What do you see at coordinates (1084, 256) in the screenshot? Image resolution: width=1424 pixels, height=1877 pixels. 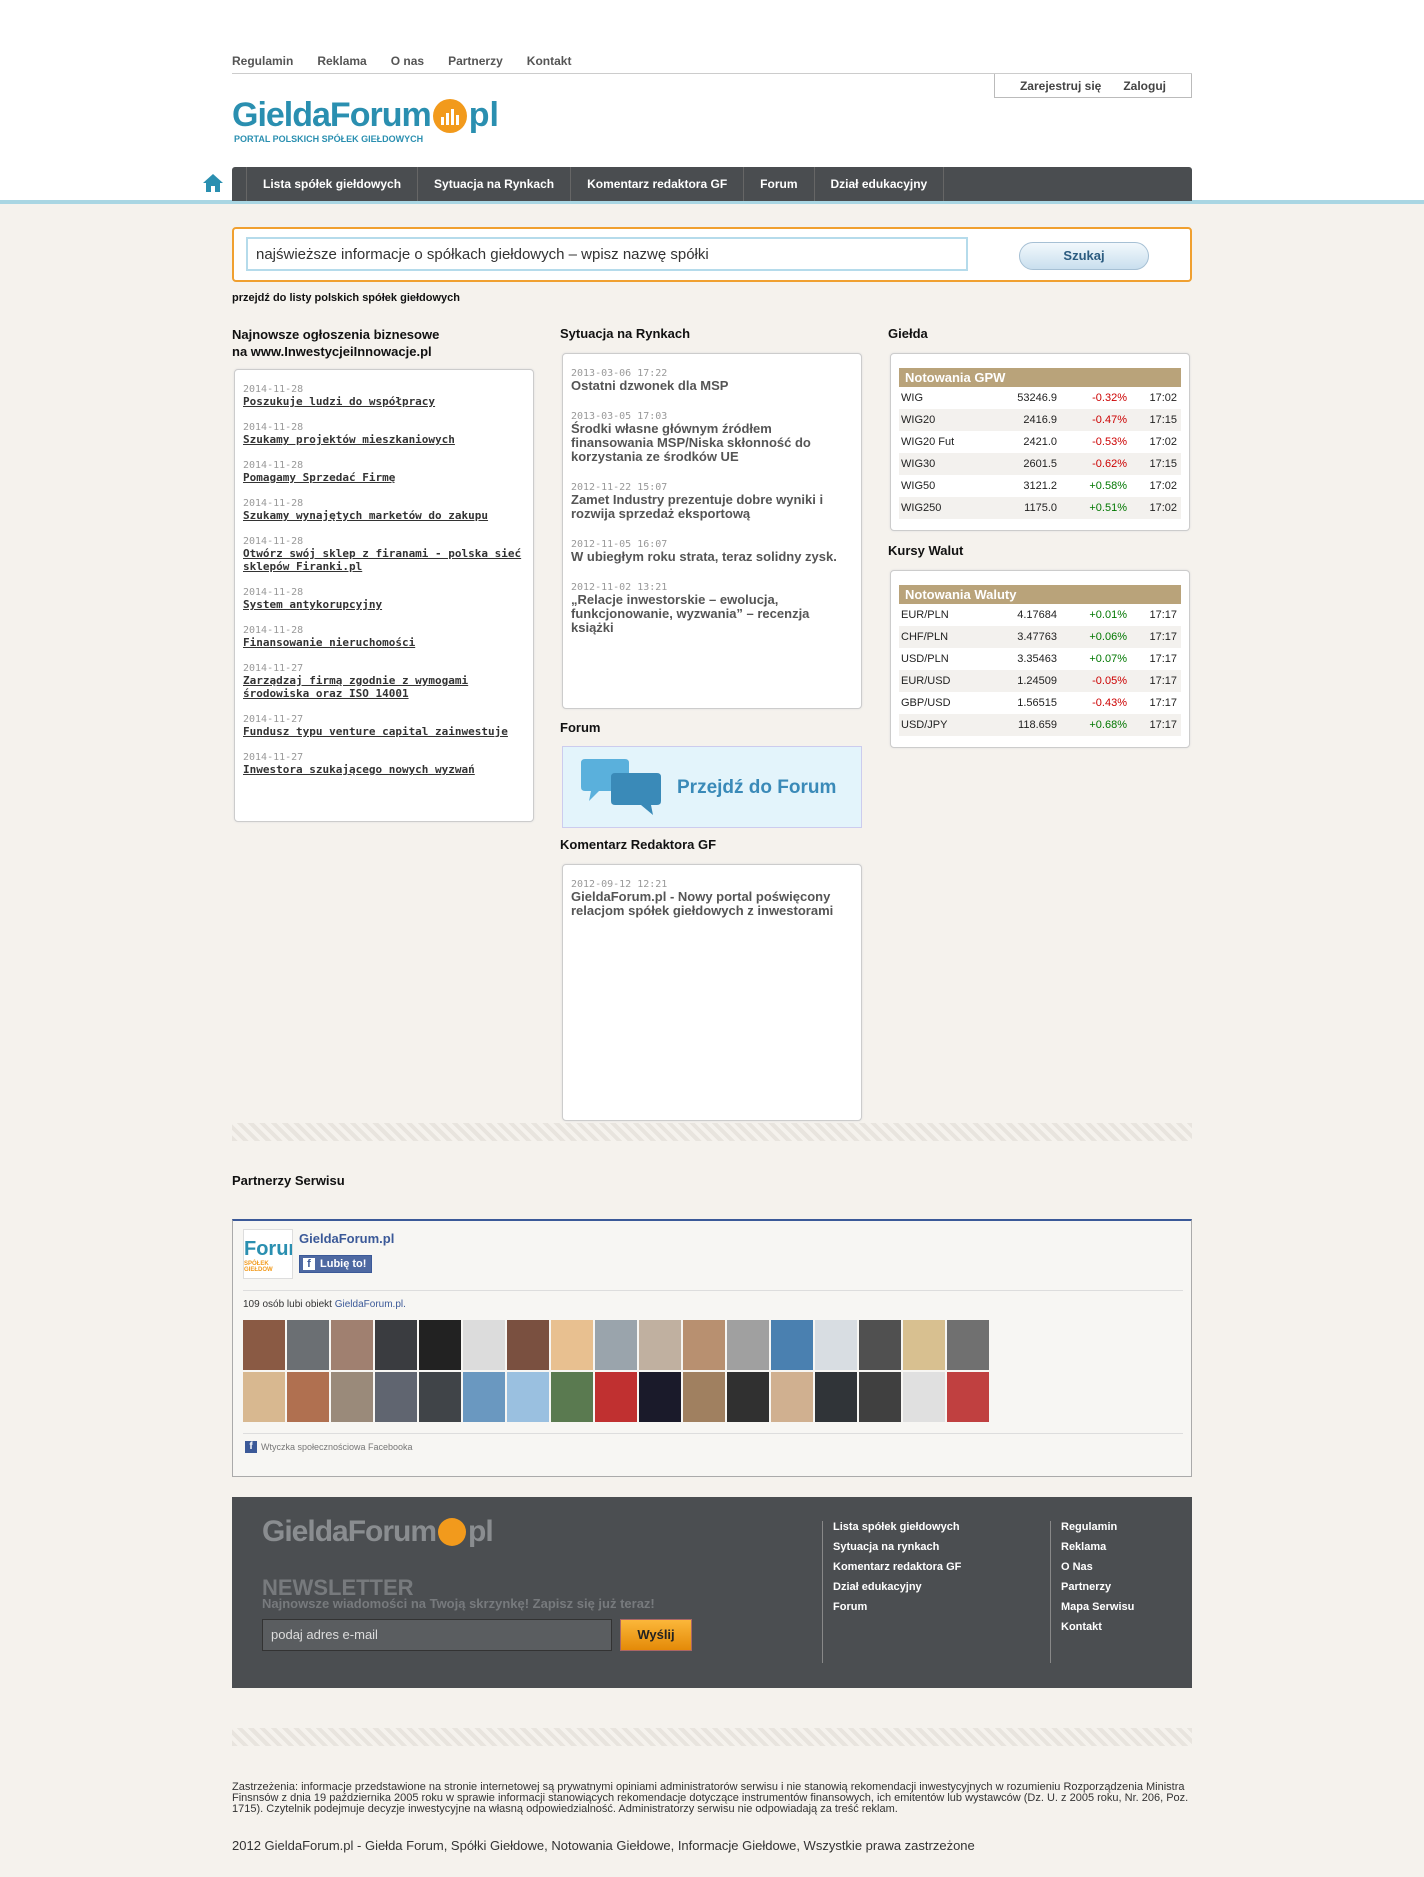 I see `search-button: Szukaj` at bounding box center [1084, 256].